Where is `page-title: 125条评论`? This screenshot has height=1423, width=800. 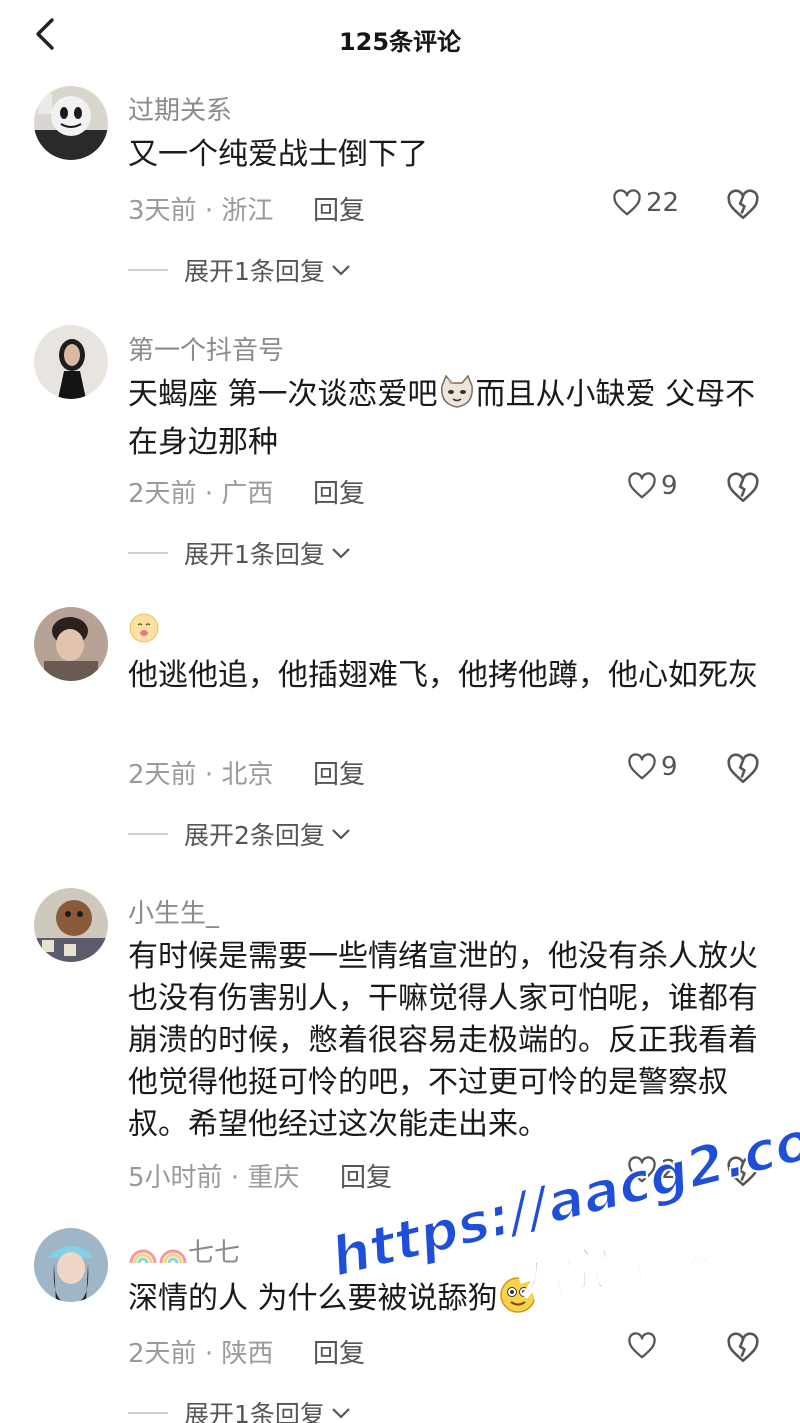 page-title: 125条评论 is located at coordinates (400, 42).